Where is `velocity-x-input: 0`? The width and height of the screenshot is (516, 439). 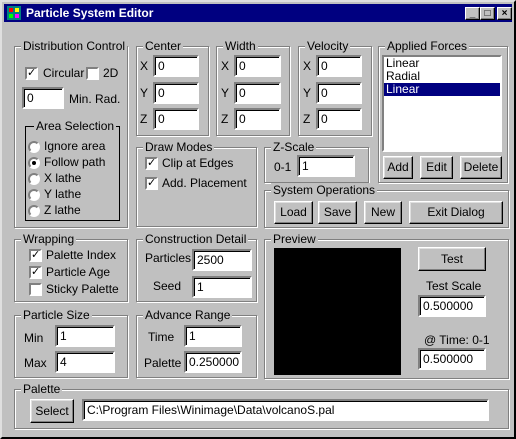 velocity-x-input: 0 is located at coordinates (339, 66).